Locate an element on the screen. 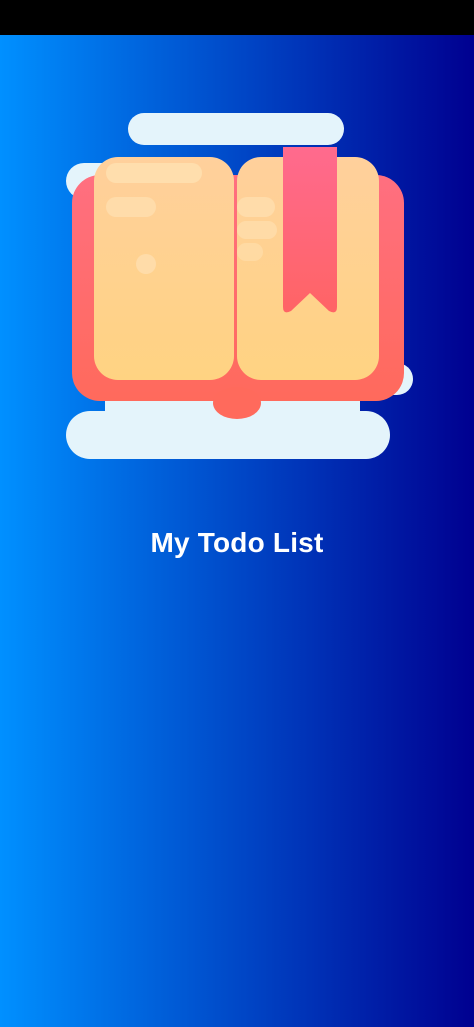 Image resolution: width=474 pixels, height=1027 pixels. bookmark is located at coordinates (310, 230).